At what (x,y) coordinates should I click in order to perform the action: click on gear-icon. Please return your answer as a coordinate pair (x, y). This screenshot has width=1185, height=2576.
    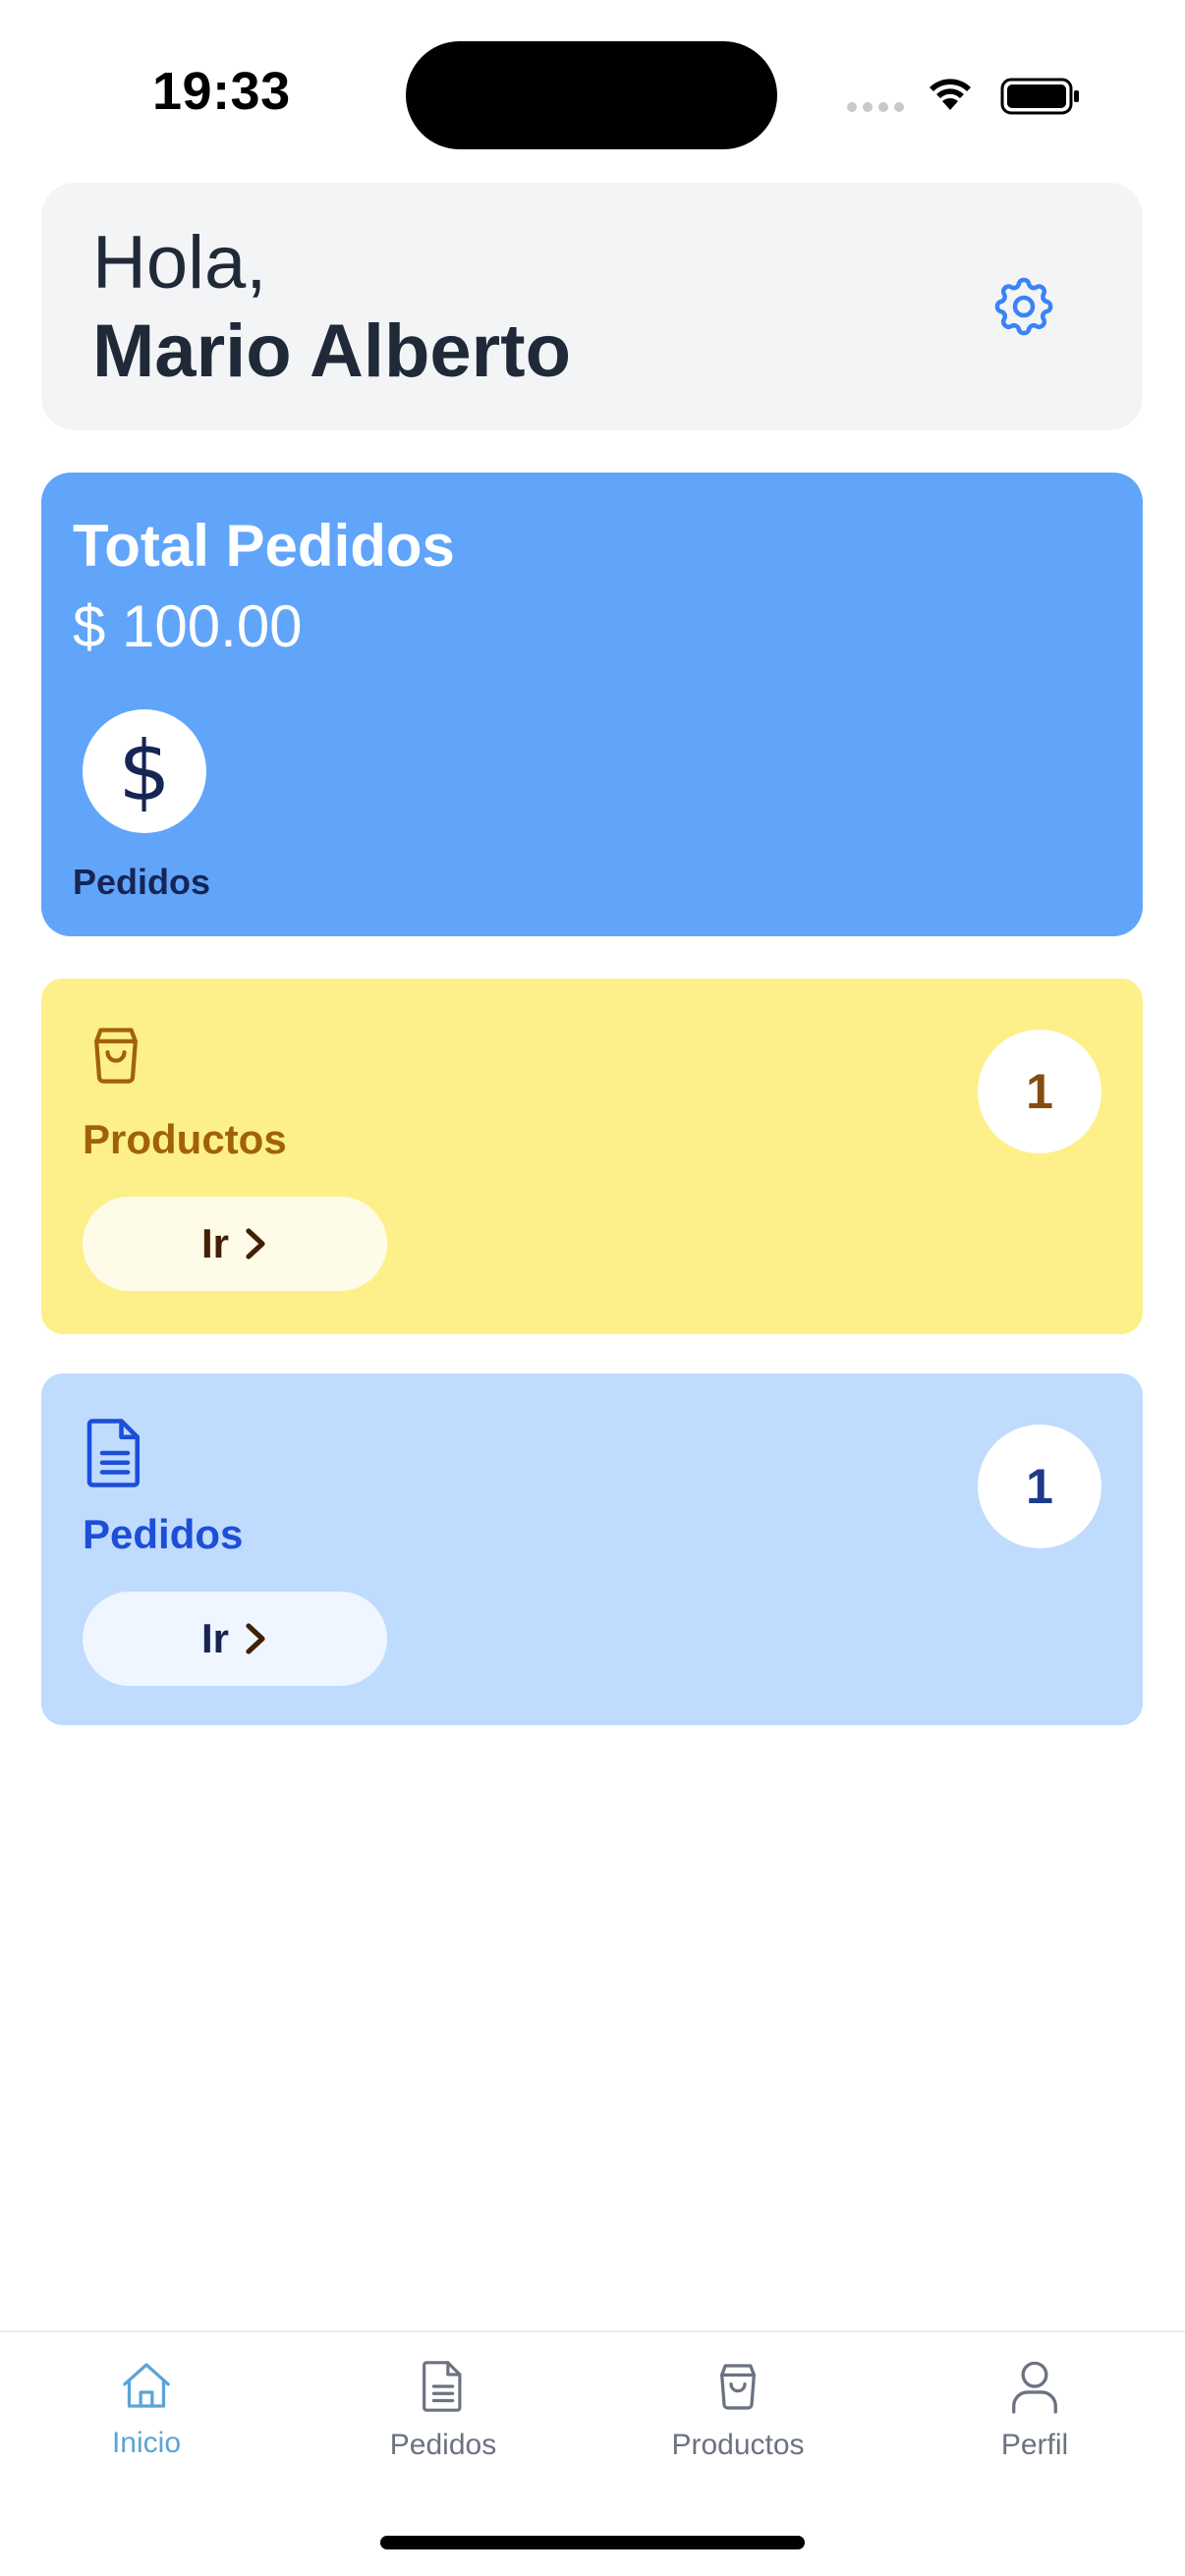
    Looking at the image, I should click on (1024, 306).